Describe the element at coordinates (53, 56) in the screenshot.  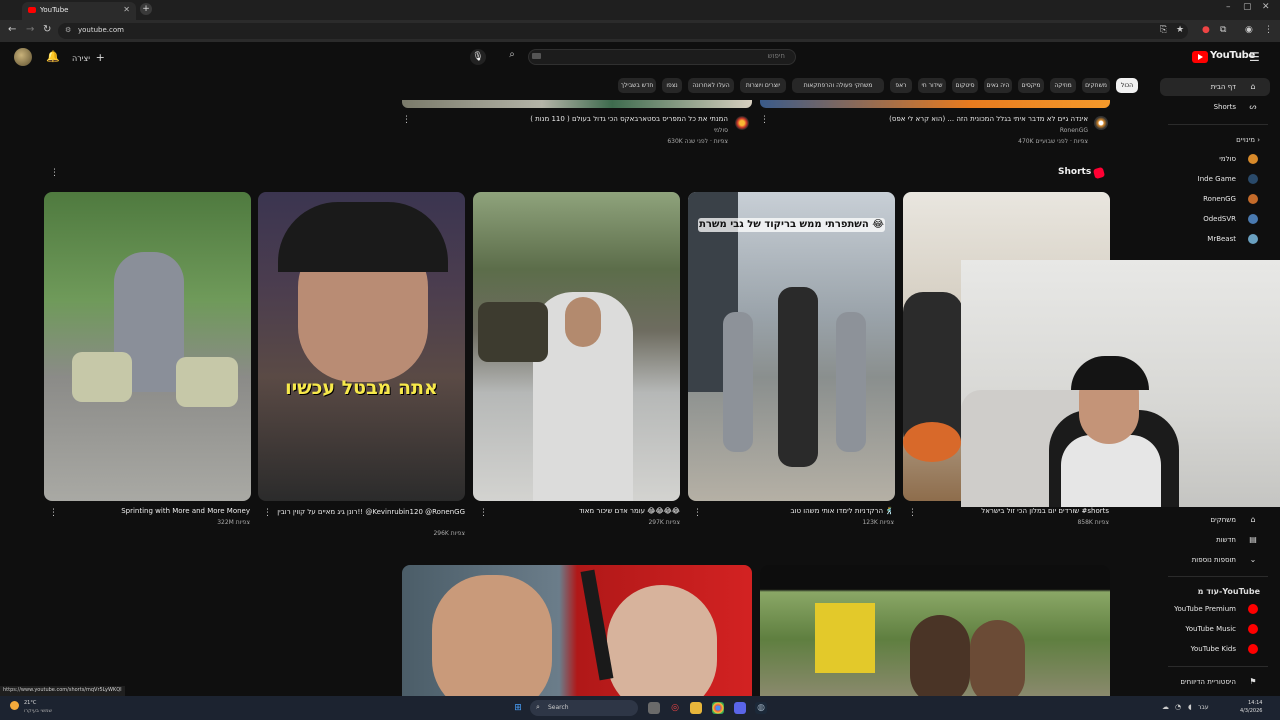
I see `notifications-bell-icon: 🔔` at that location.